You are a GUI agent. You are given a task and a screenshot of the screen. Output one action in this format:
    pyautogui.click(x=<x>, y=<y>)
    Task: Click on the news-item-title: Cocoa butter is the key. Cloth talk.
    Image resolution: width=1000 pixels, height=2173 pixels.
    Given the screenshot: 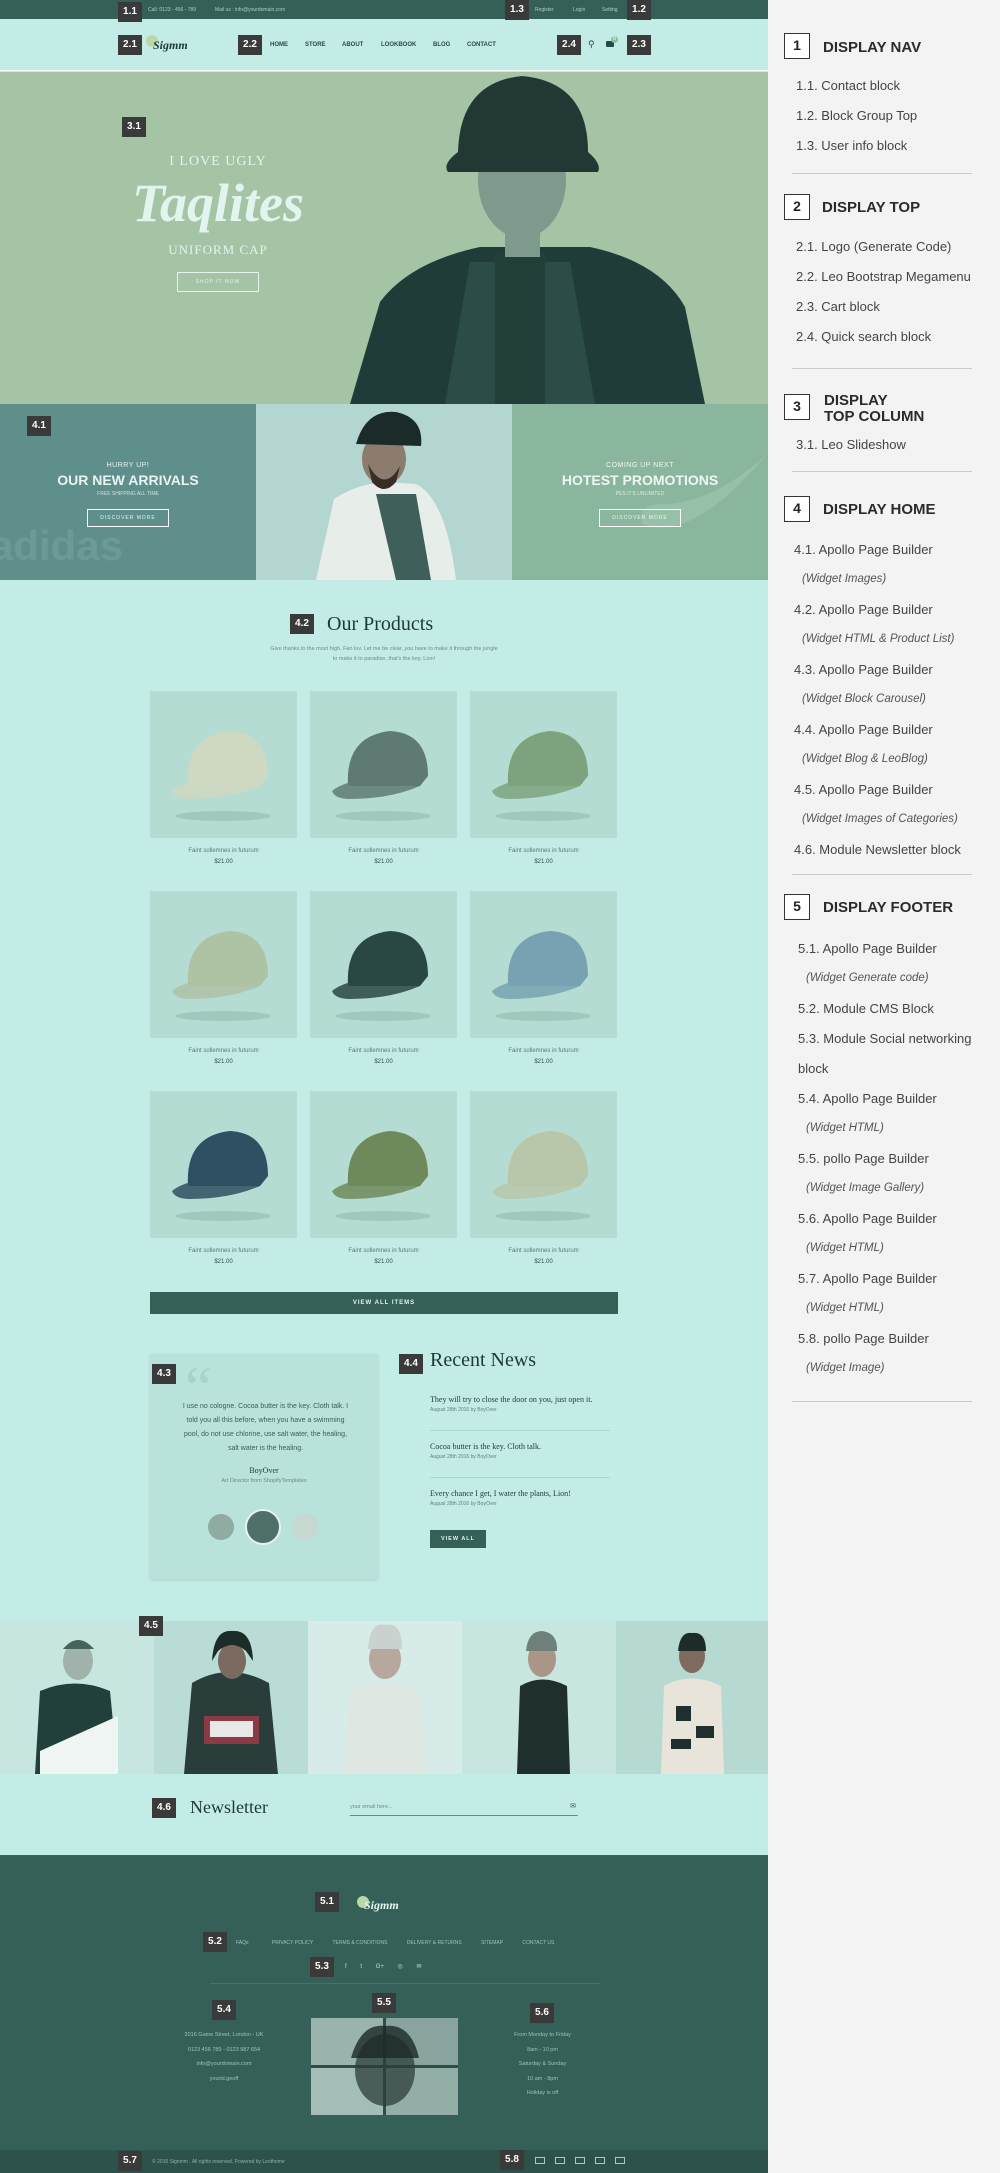 What is the action you would take?
    pyautogui.click(x=520, y=1446)
    